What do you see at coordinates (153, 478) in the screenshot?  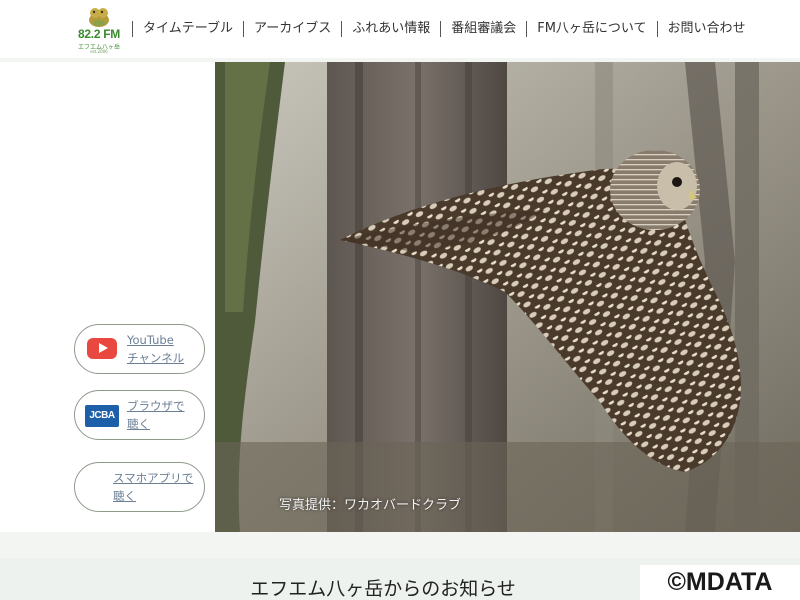 I see `app-label-line1: スマホアプリで` at bounding box center [153, 478].